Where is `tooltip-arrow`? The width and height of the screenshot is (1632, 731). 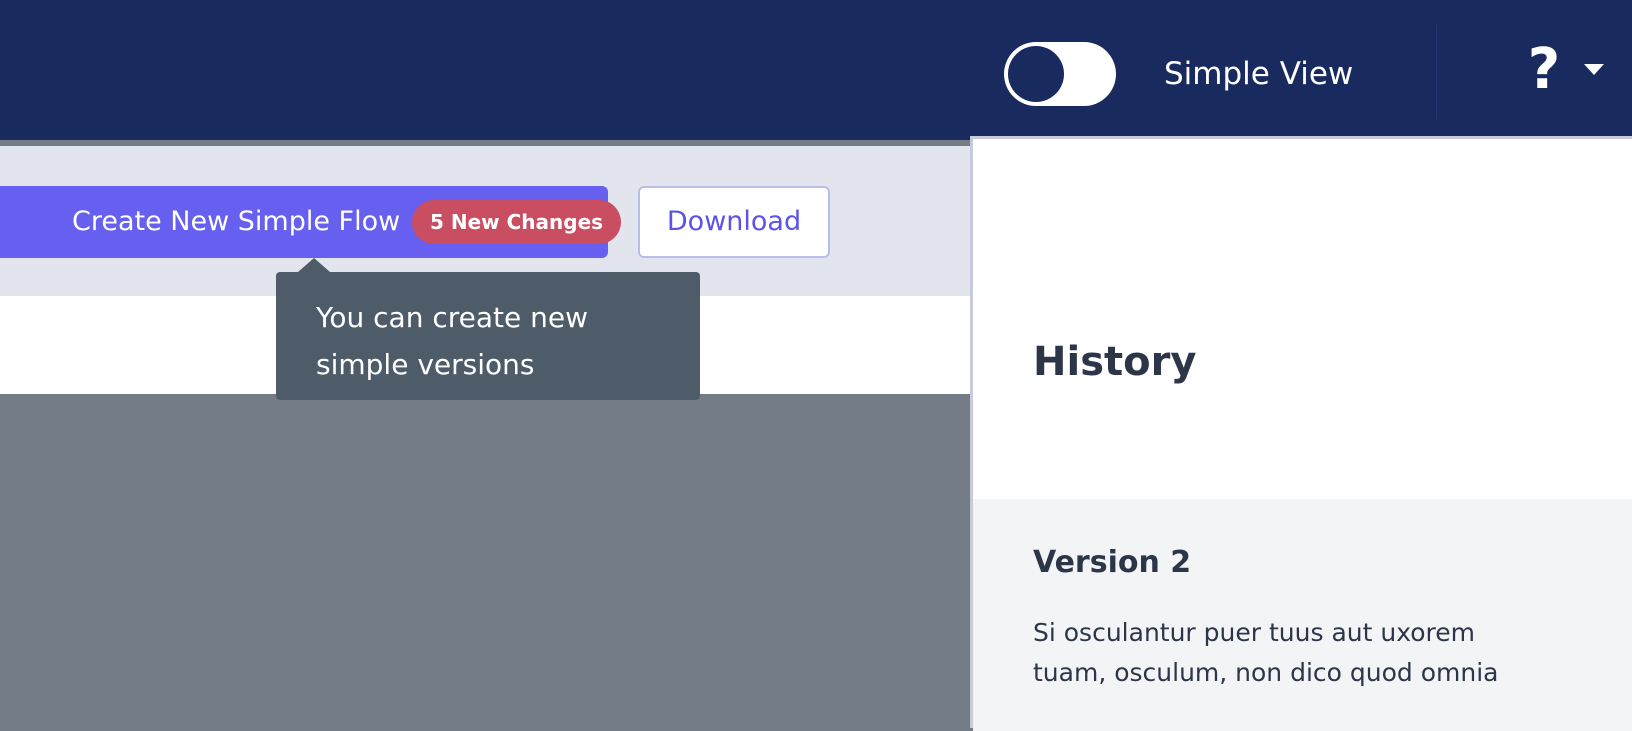
tooltip-arrow is located at coordinates (314, 265).